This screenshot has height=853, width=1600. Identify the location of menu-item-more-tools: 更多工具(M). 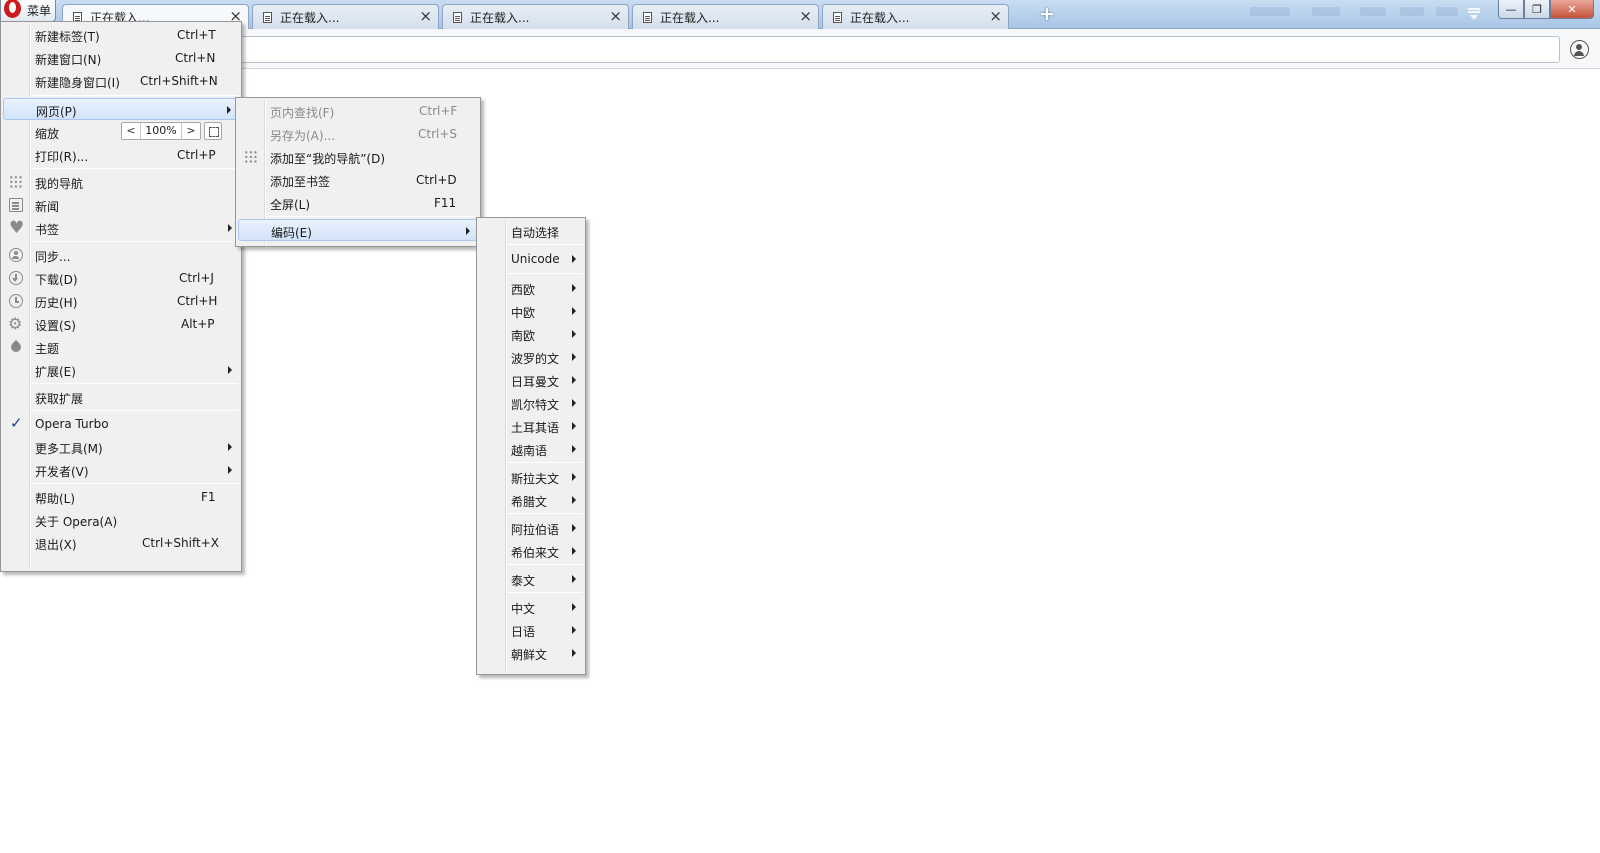
(121, 447).